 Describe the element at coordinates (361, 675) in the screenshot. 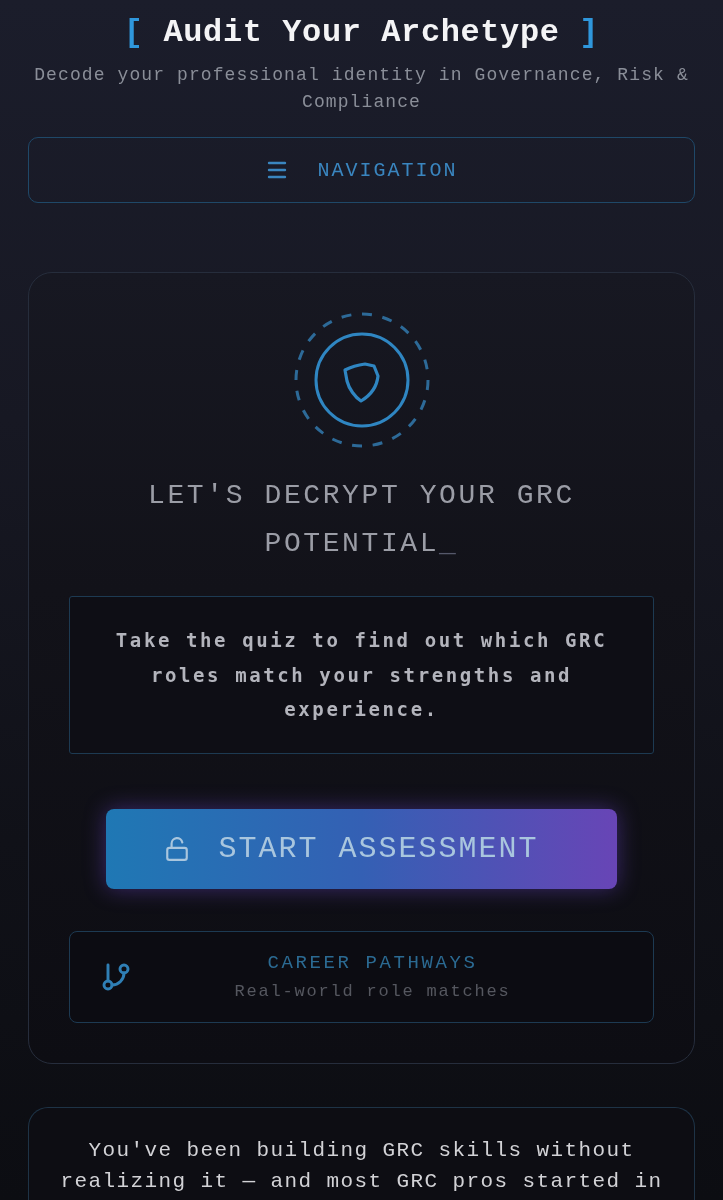

I see `intro-text-box: Take the quiz to find out which GRC roles match your strengths and experience.` at that location.